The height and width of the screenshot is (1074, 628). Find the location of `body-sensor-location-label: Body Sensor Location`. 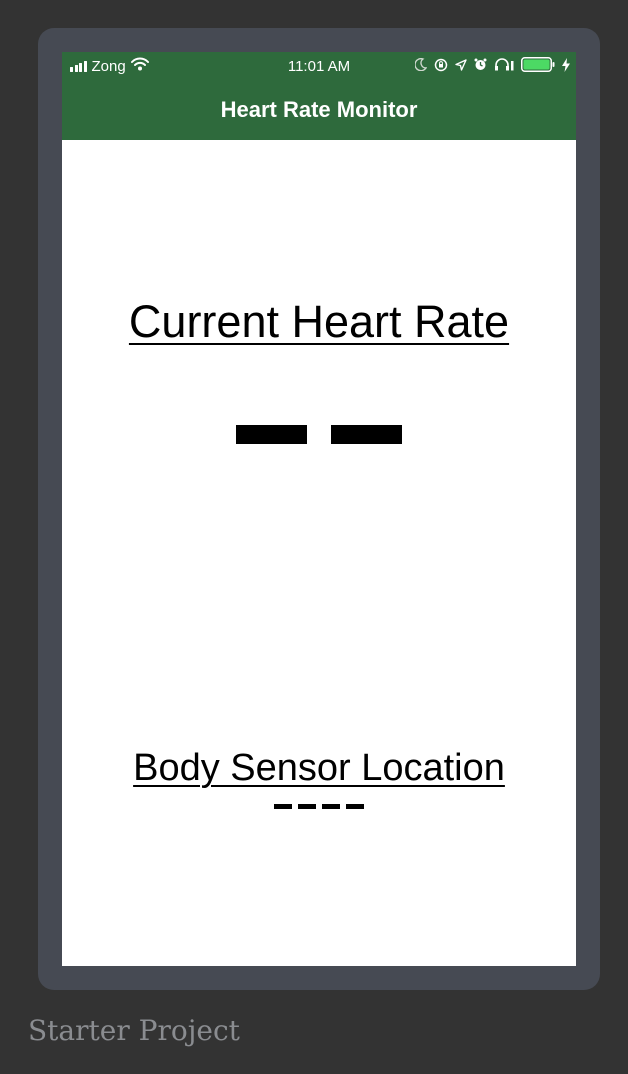

body-sensor-location-label: Body Sensor Location is located at coordinates (319, 768).